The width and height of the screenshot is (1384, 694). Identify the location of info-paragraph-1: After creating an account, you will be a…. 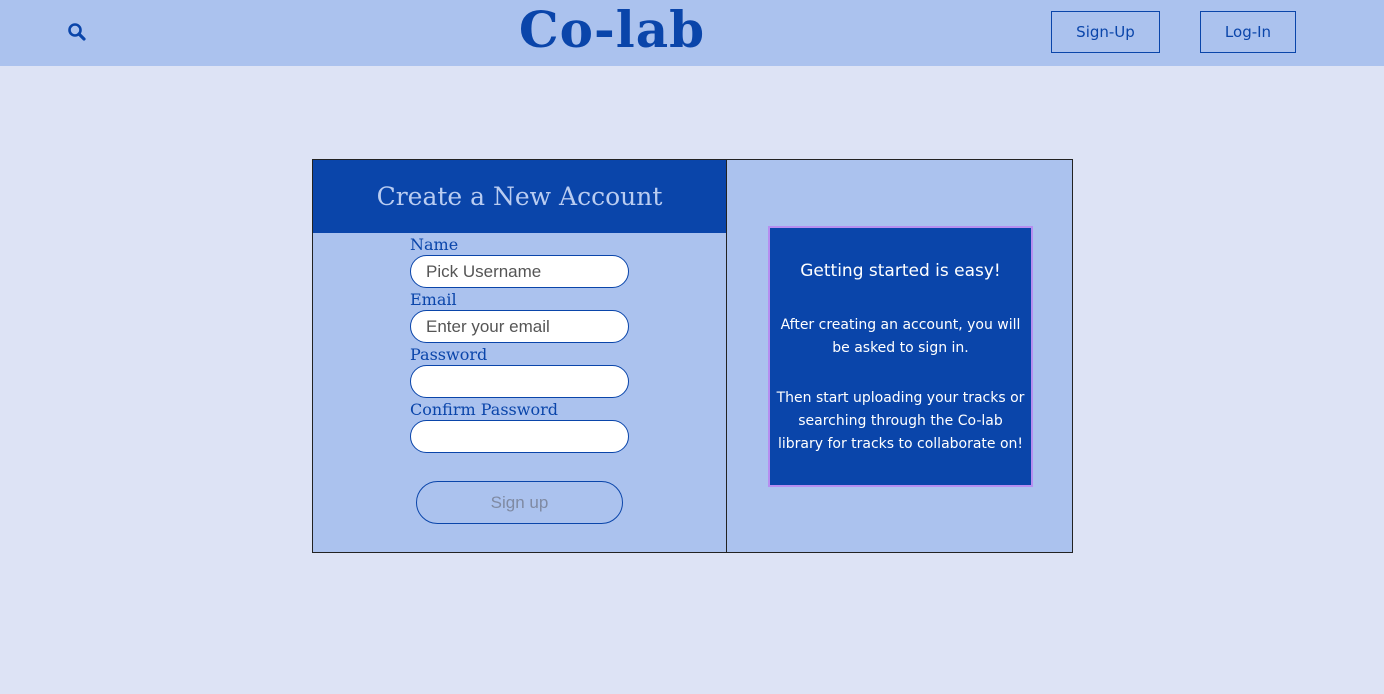
(900, 336).